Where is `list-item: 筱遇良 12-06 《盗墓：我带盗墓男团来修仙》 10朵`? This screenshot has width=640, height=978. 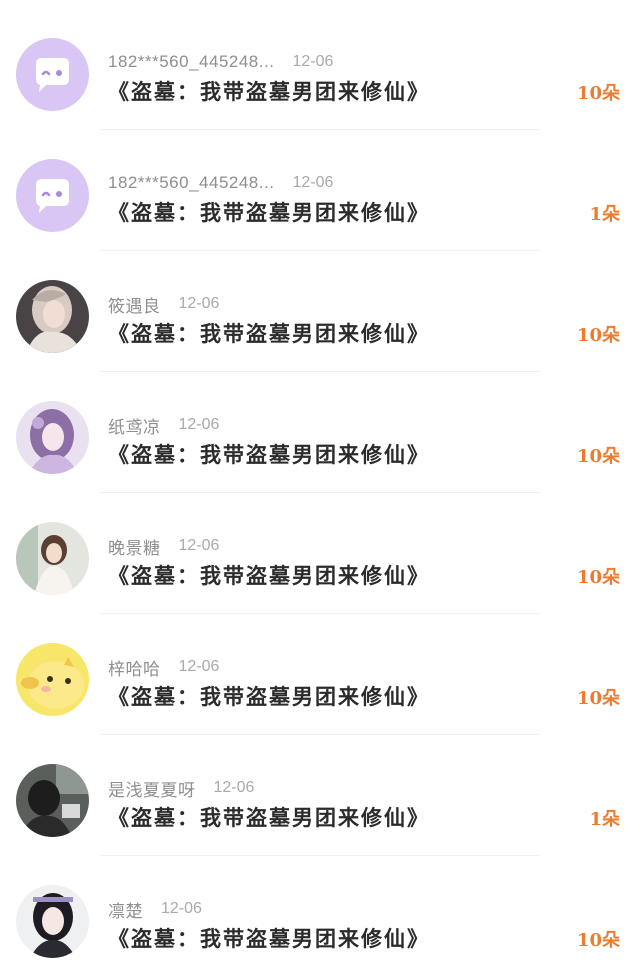 list-item: 筱遇良 12-06 《盗墓：我带盗墓男团来修仙》 10朵 is located at coordinates (320, 310).